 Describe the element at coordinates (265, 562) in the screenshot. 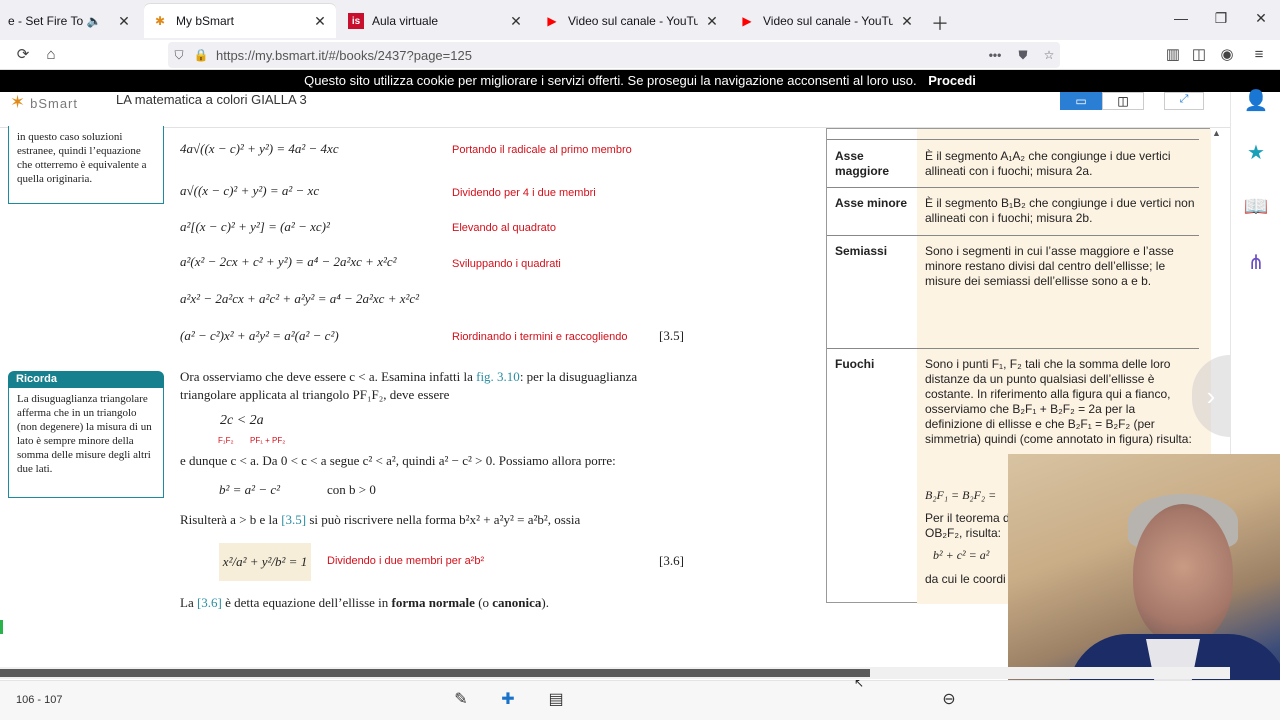

I see `ellipse-formula: x²/a² + y²/b² = 1` at that location.